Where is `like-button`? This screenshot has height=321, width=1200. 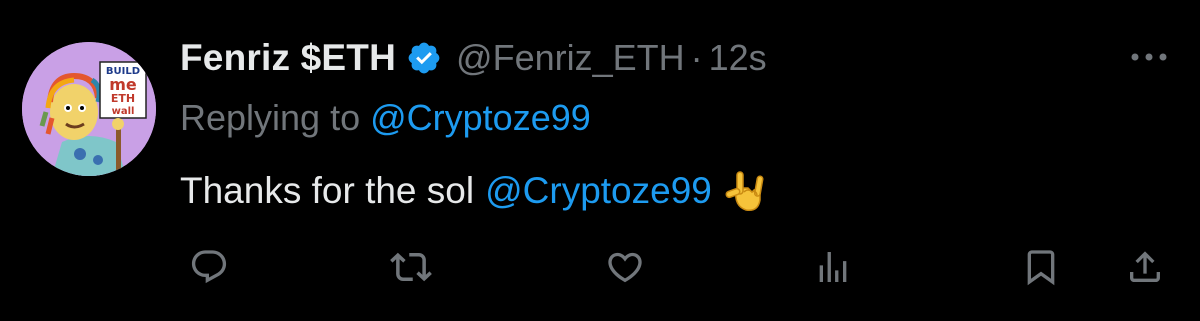 like-button is located at coordinates (625, 267).